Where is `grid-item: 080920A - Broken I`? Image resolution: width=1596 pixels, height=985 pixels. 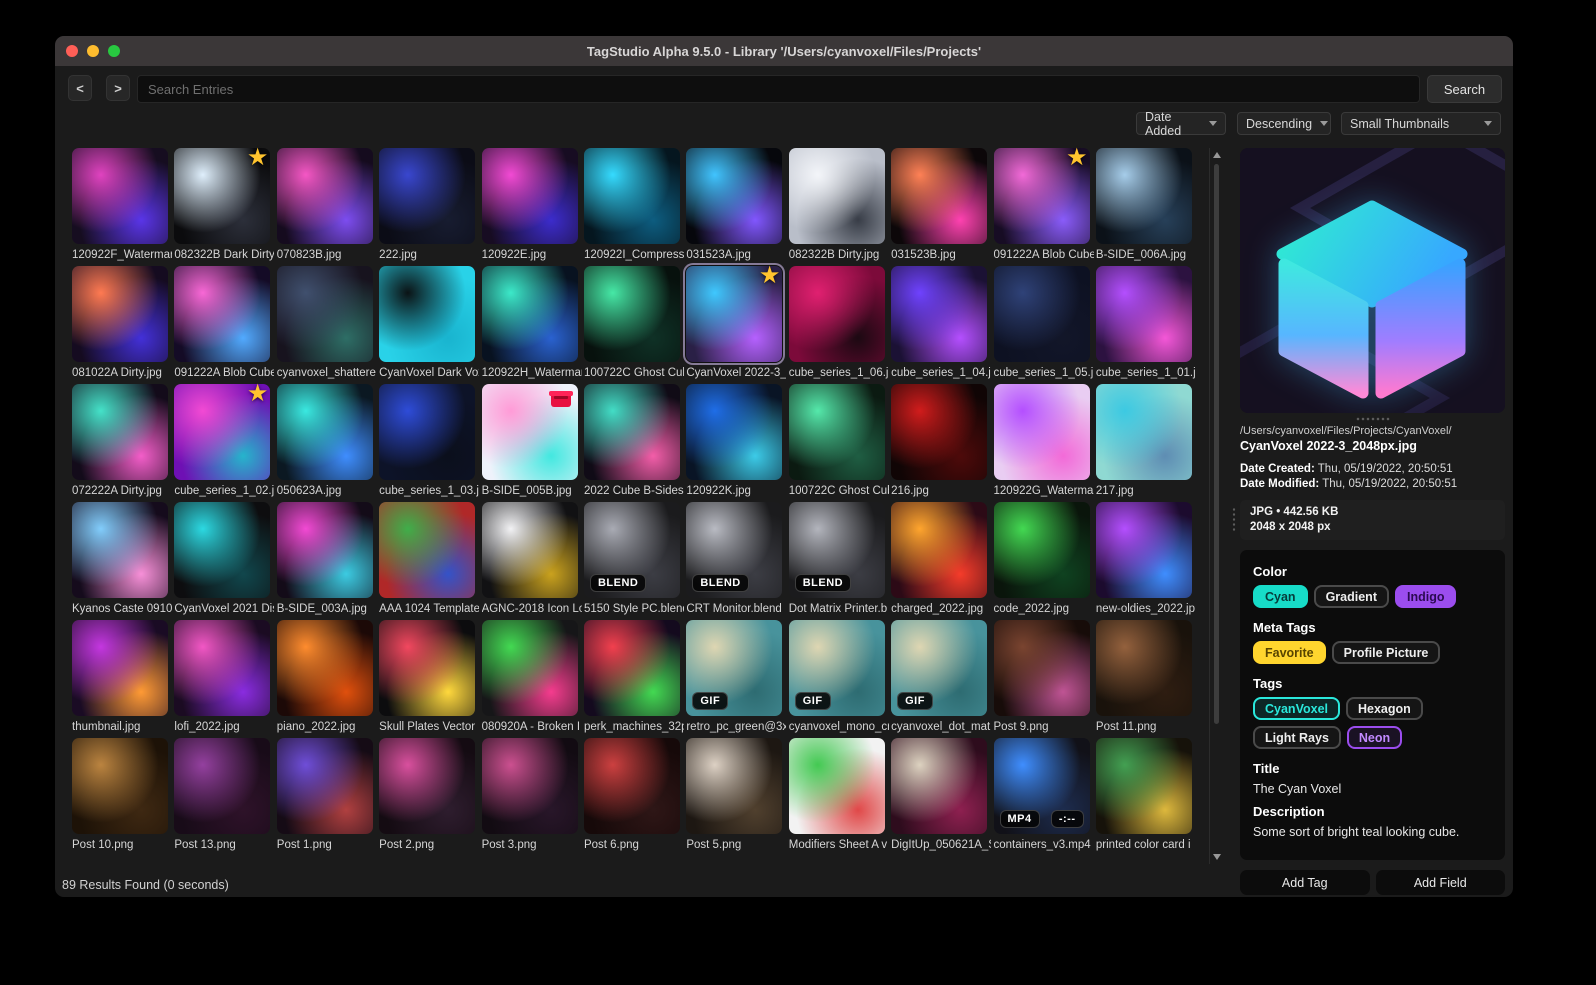 grid-item: 080920A - Broken I is located at coordinates (530, 679).